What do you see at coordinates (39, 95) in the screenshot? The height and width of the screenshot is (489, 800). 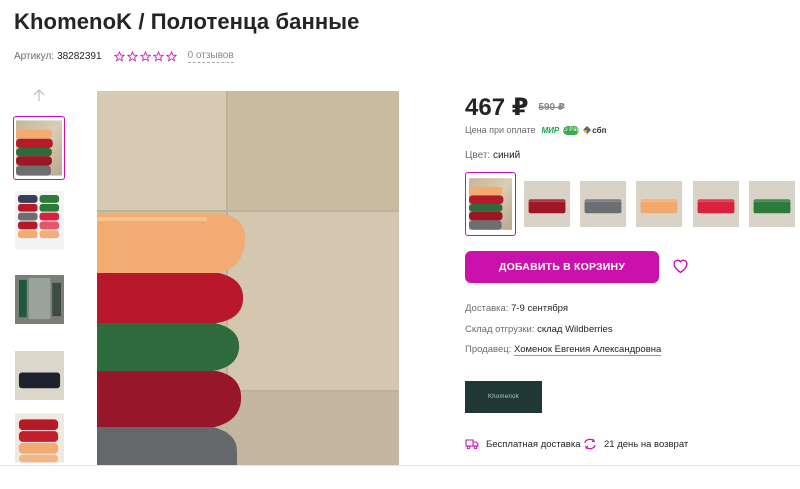 I see `arrow-up-icon` at bounding box center [39, 95].